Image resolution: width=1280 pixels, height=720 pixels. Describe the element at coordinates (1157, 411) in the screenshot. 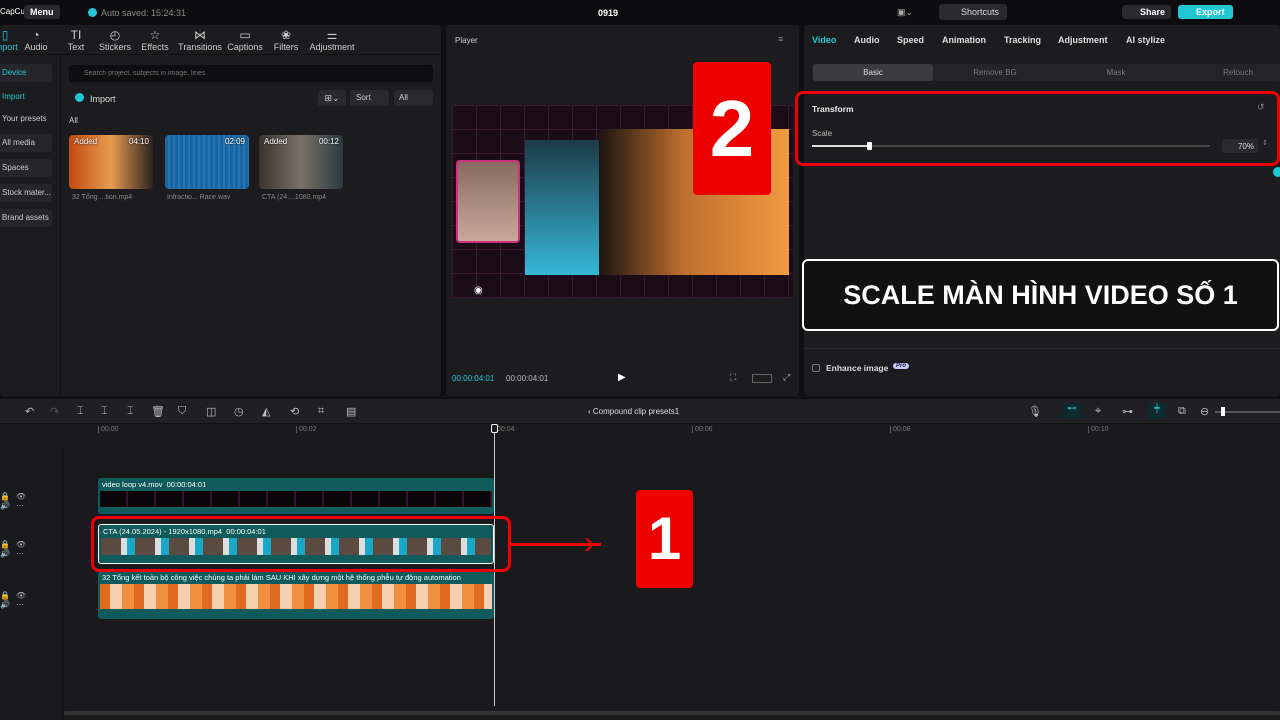

I see `preview-axis-icon: ┿` at that location.